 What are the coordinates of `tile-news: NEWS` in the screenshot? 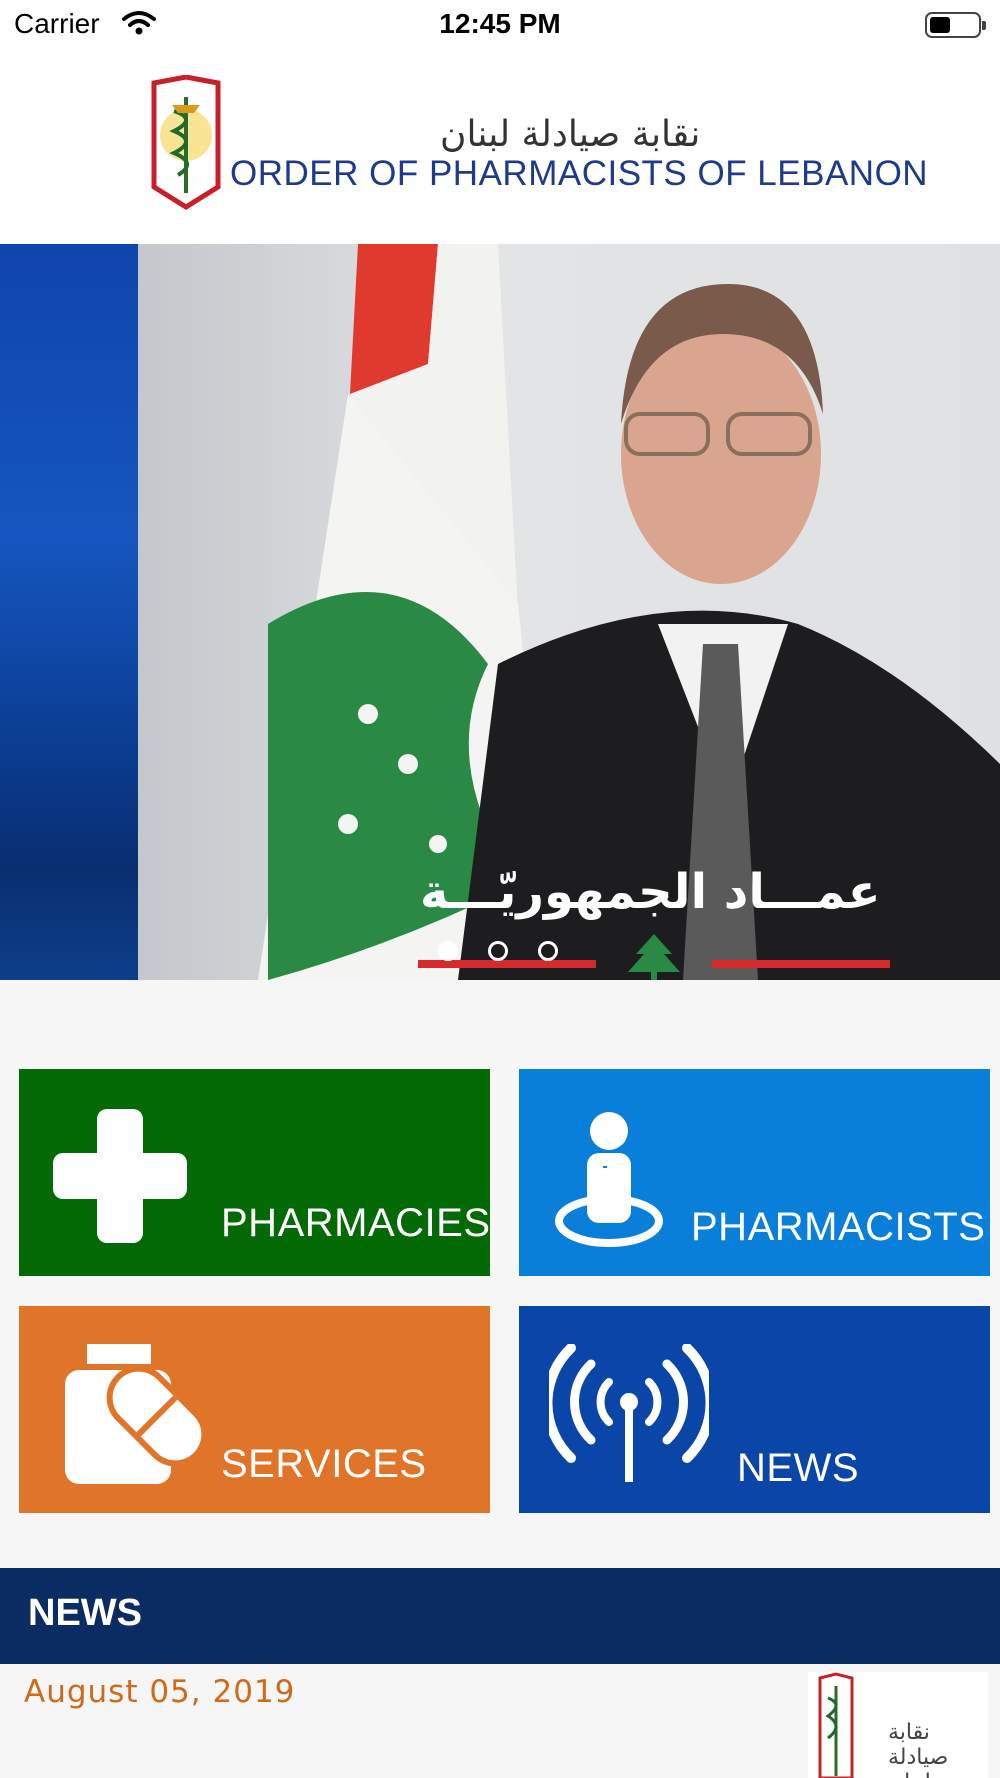 It's located at (754, 1409).